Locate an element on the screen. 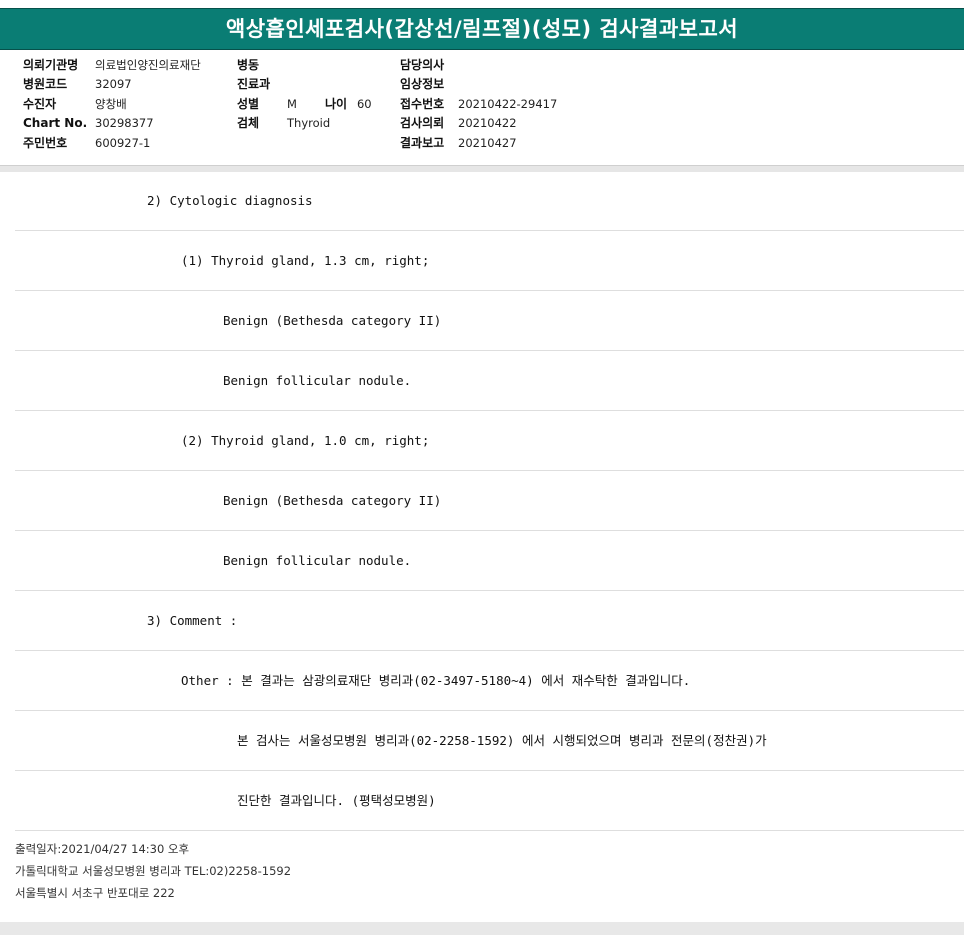 This screenshot has width=964, height=935. header-column-middle: 병동 진료과 성별 M 나이 60 검체 Thyroid is located at coordinates (304, 95).